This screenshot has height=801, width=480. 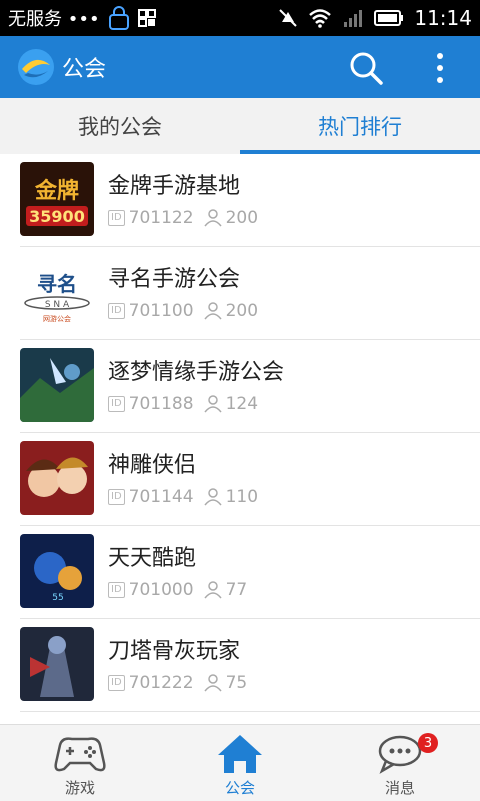 I want to click on list-item: 寻名 S N A 网游公会 寻名手游公会 ID 701100 200, so click(x=250, y=293).